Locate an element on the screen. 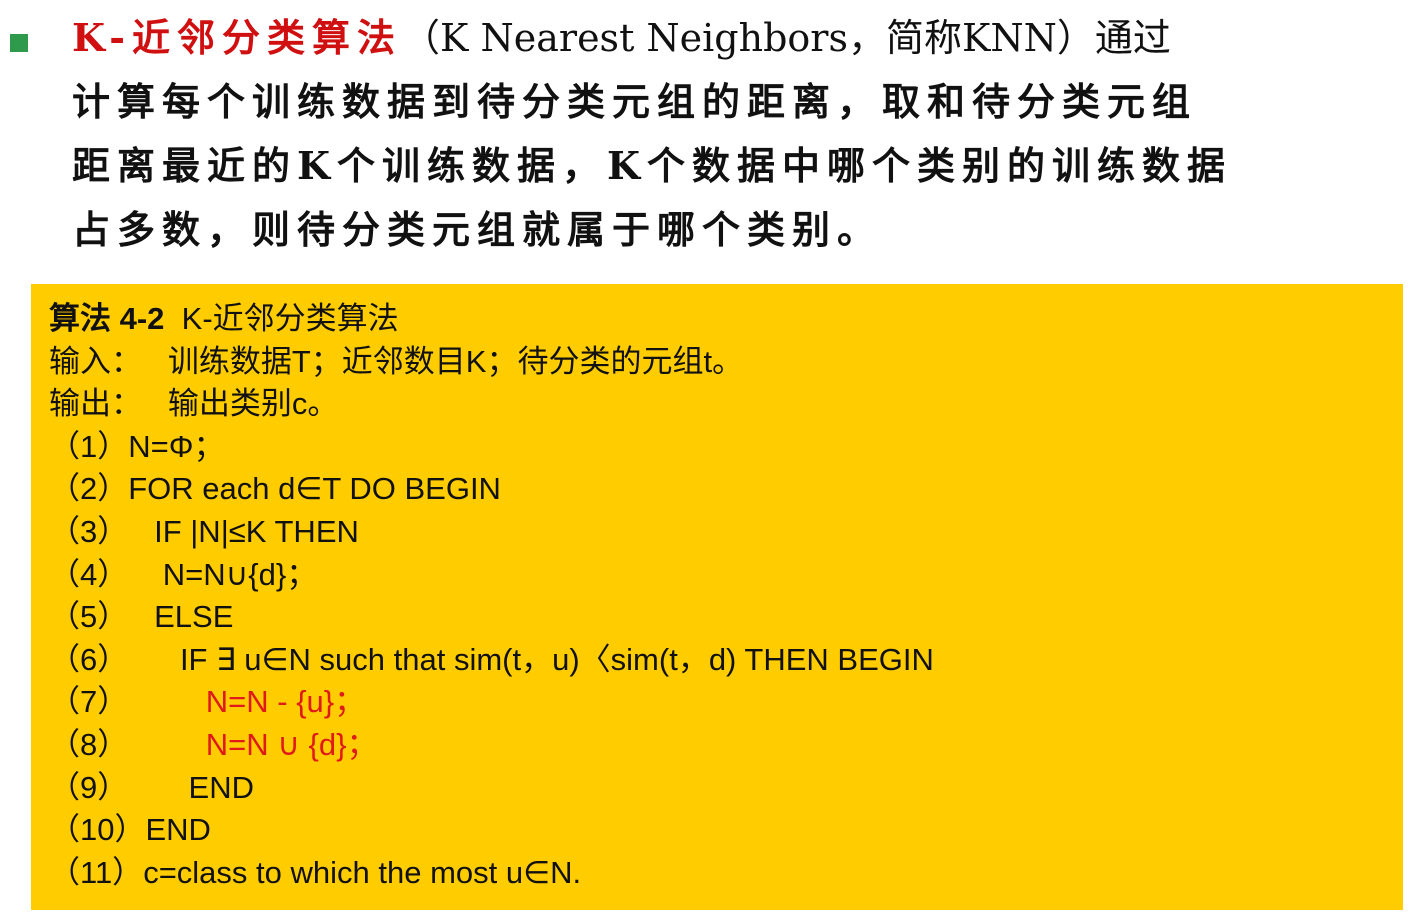  step-code: N=Φ； is located at coordinates (176, 446).